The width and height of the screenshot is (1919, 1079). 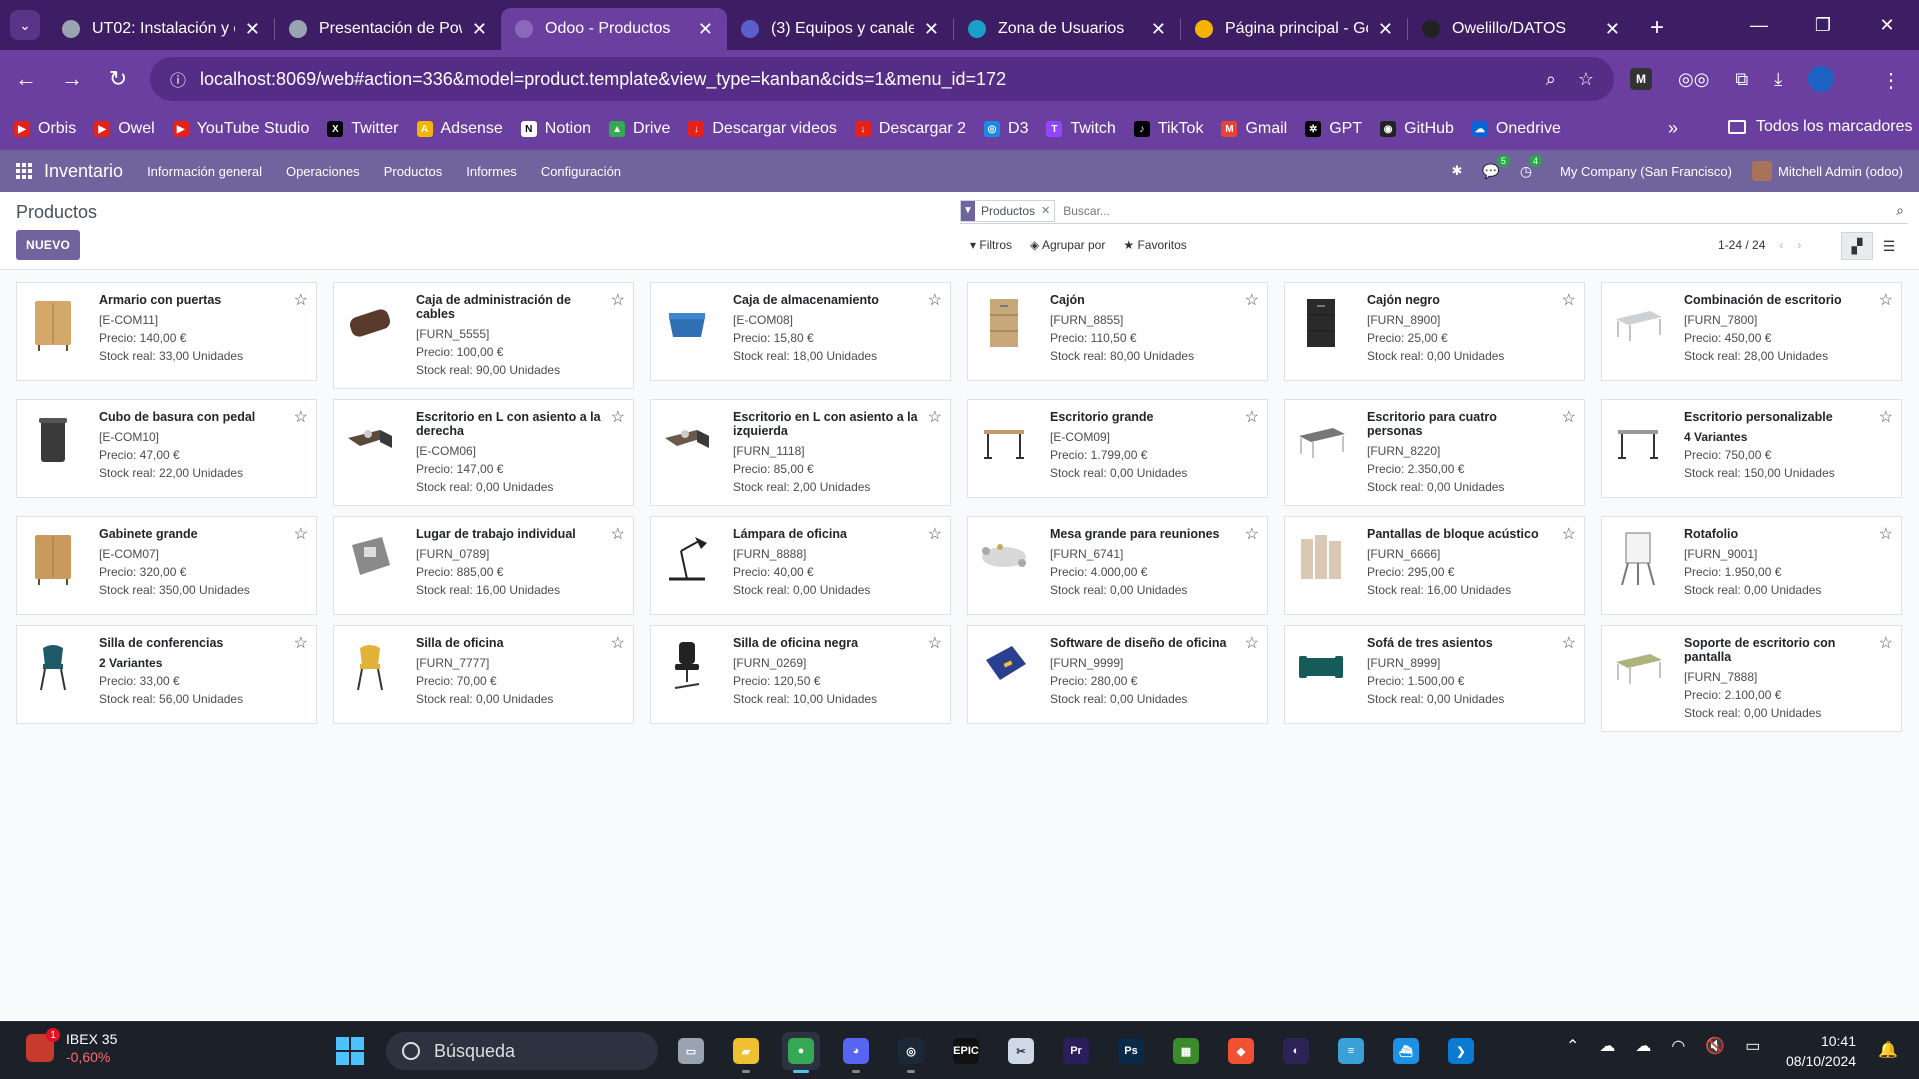 What do you see at coordinates (840, 29) in the screenshot?
I see `browser-tab: (3) Equipos y canales ✕` at bounding box center [840, 29].